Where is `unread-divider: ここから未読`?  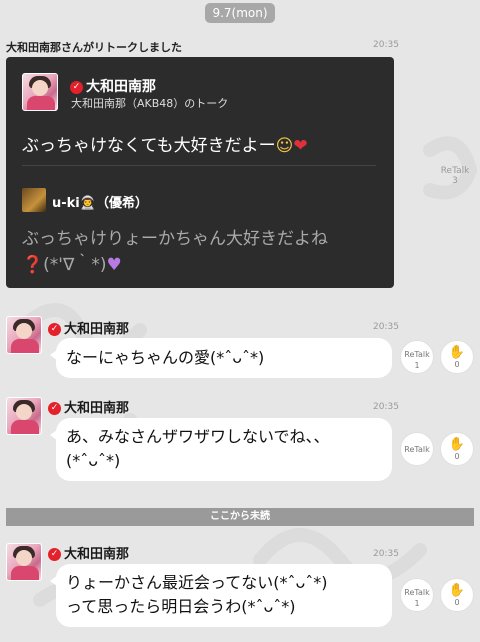 unread-divider: ここから未読 is located at coordinates (240, 517).